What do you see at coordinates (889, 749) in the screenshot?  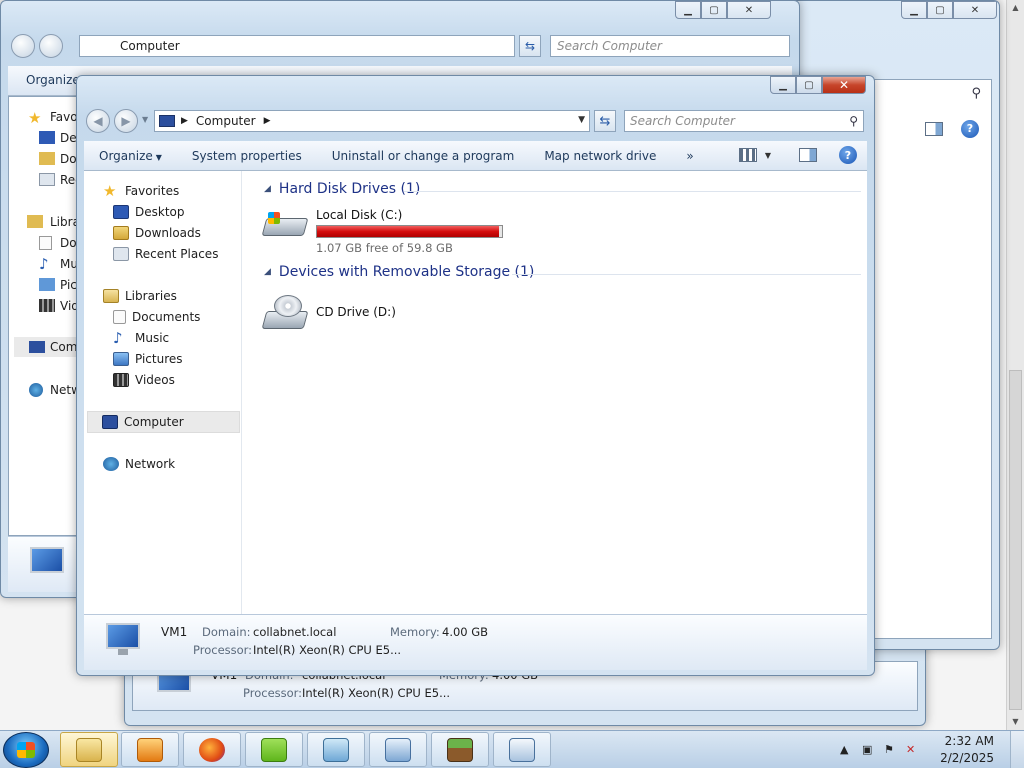 I see `action-center-flag-icon: ⚑` at bounding box center [889, 749].